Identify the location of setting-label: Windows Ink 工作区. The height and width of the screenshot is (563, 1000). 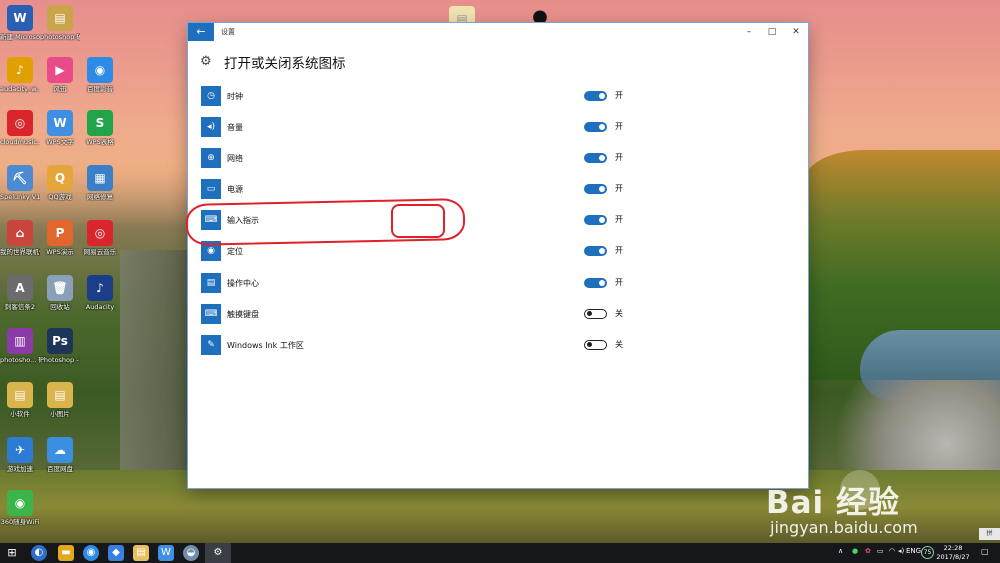
(265, 345).